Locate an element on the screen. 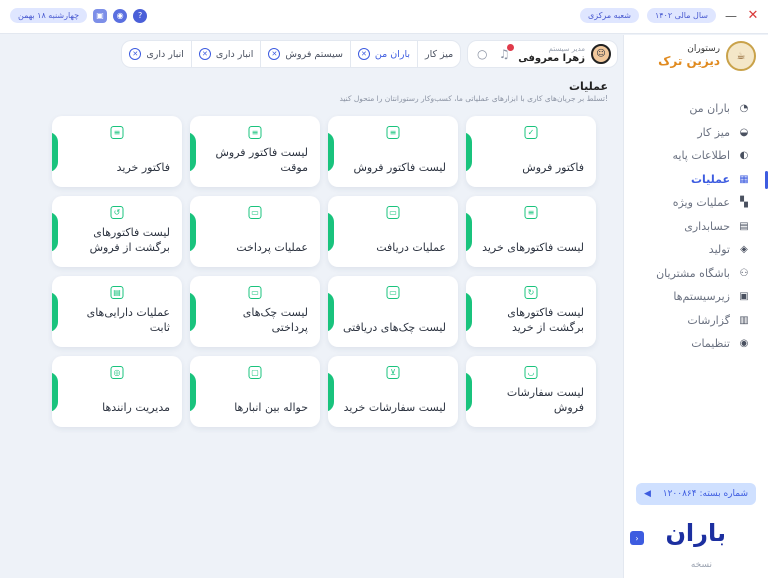 The height and width of the screenshot is (578, 768). purchase-return-icon: ↻ is located at coordinates (531, 292).